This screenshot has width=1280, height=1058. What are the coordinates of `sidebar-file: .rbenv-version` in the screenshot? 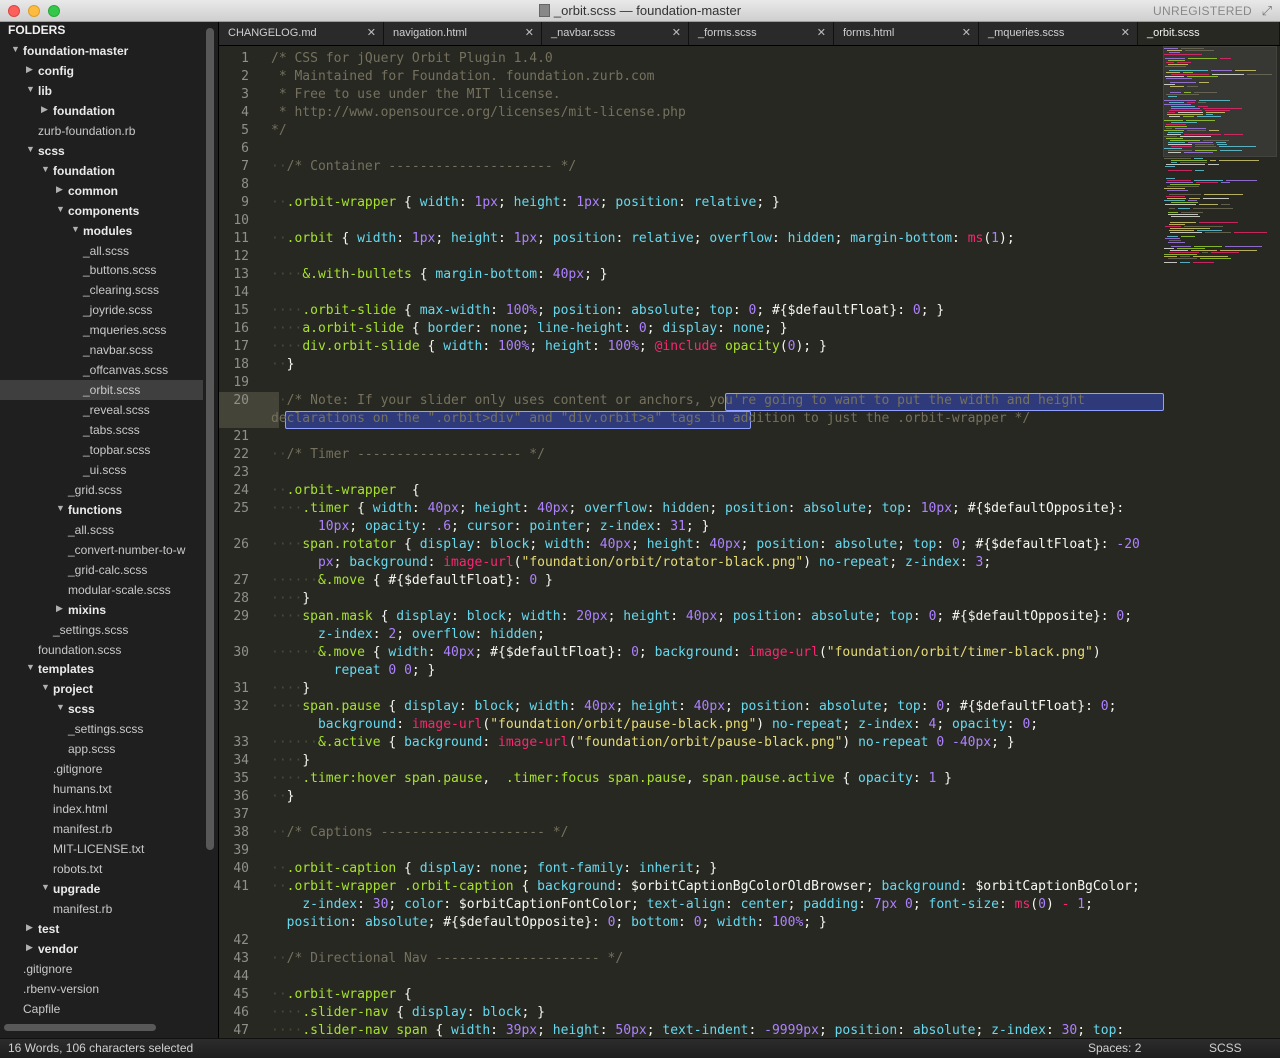 It's located at (101, 989).